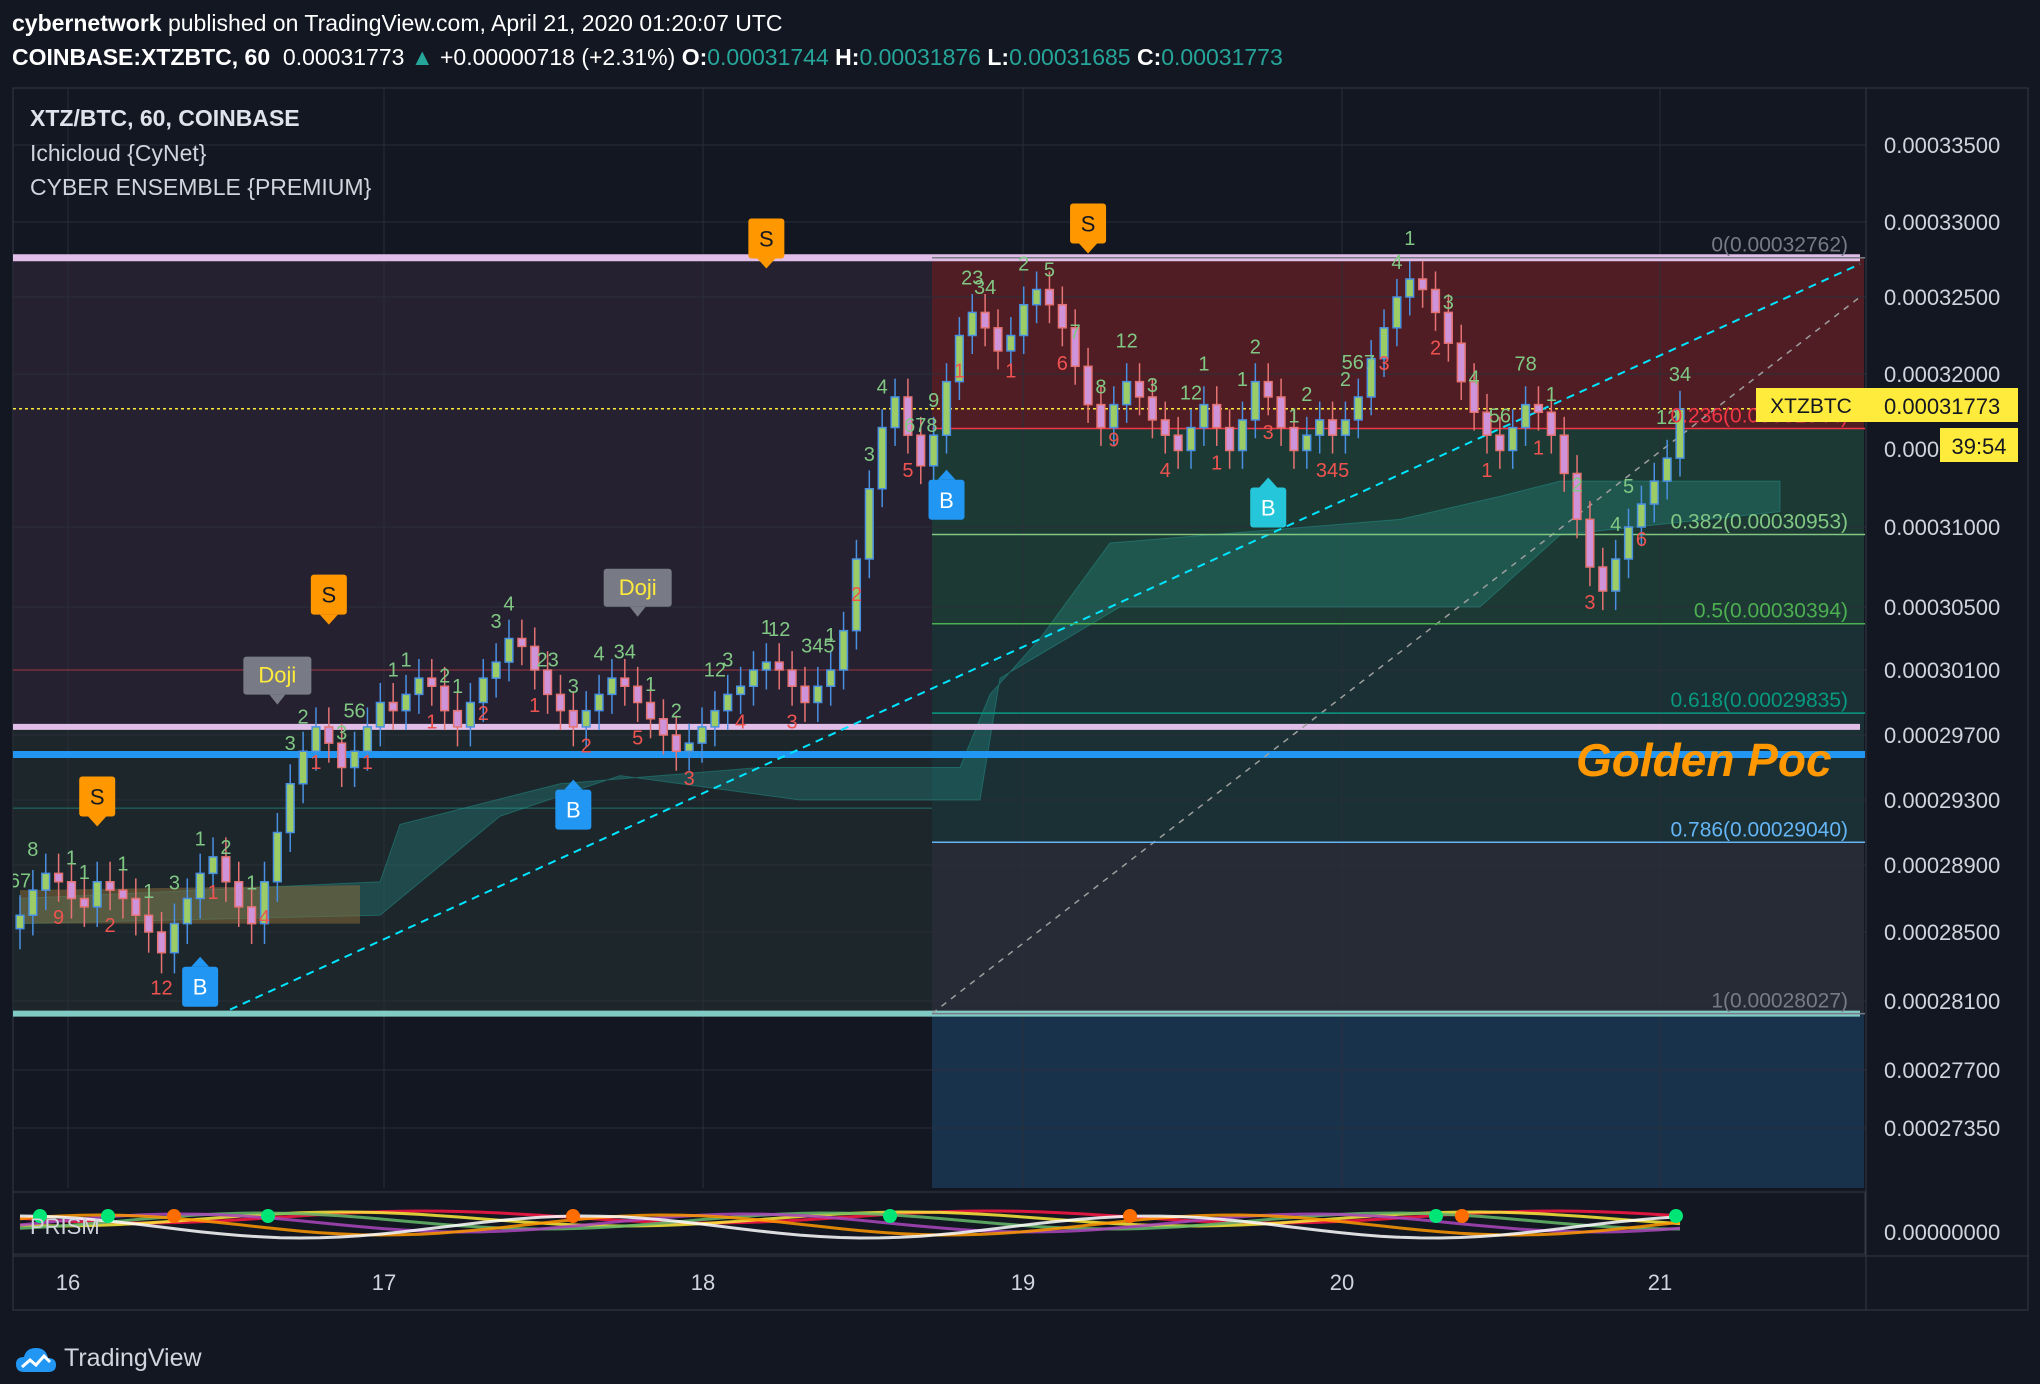  Describe the element at coordinates (1779, 245) in the screenshot. I see `fib-level-label: 0(0.00032762)` at that location.